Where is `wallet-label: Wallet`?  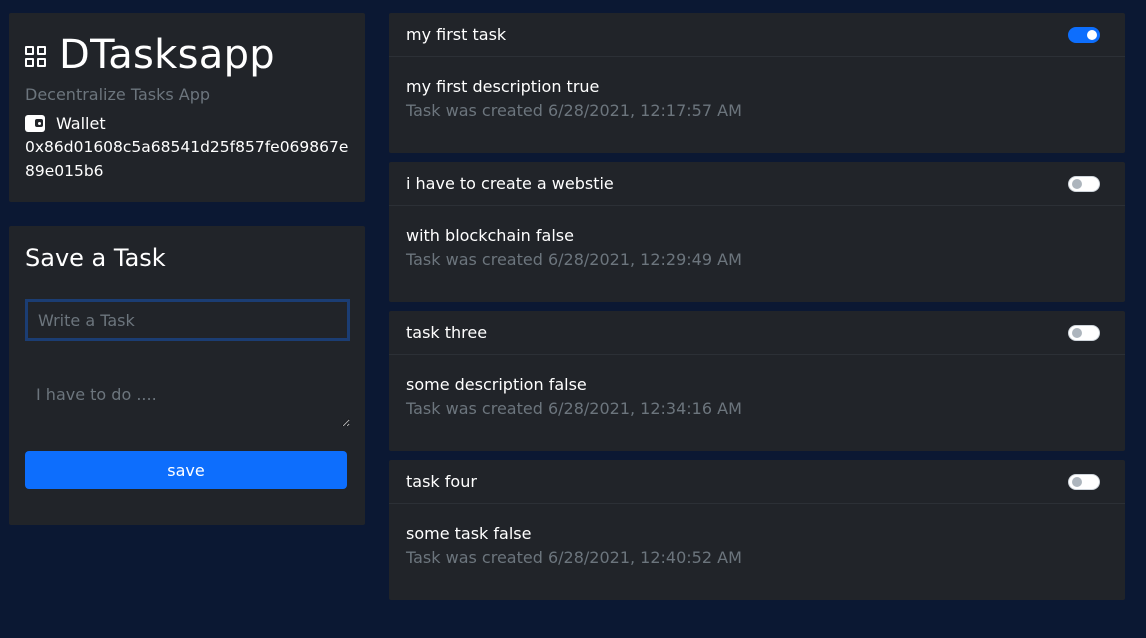
wallet-label: Wallet is located at coordinates (81, 123).